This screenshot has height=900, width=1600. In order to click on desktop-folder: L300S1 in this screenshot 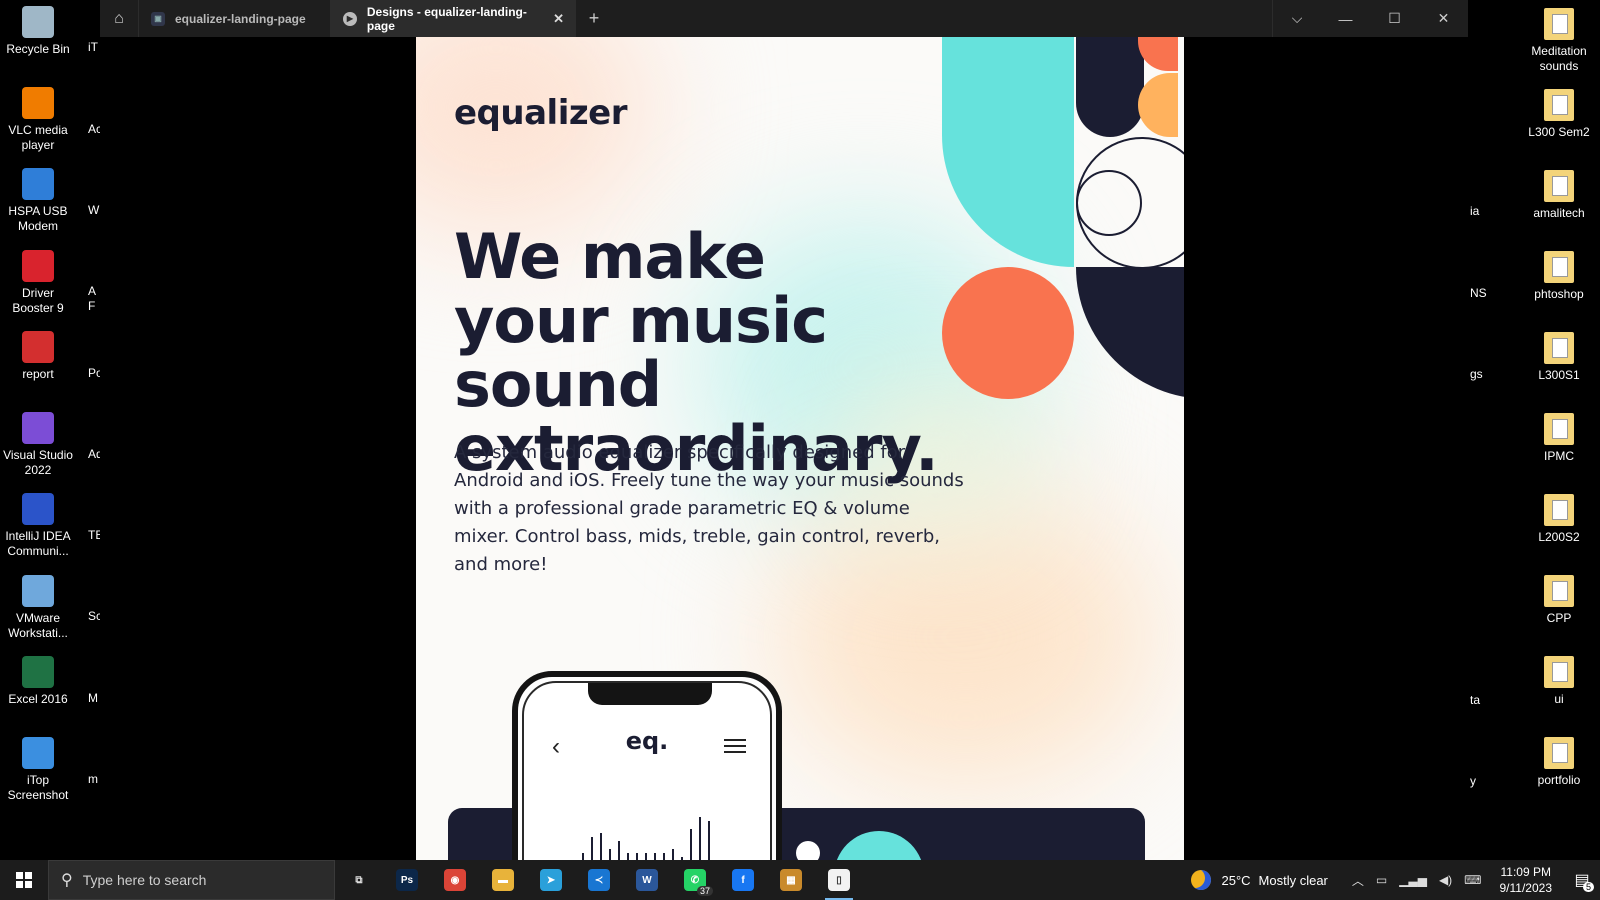, I will do `click(1559, 357)`.